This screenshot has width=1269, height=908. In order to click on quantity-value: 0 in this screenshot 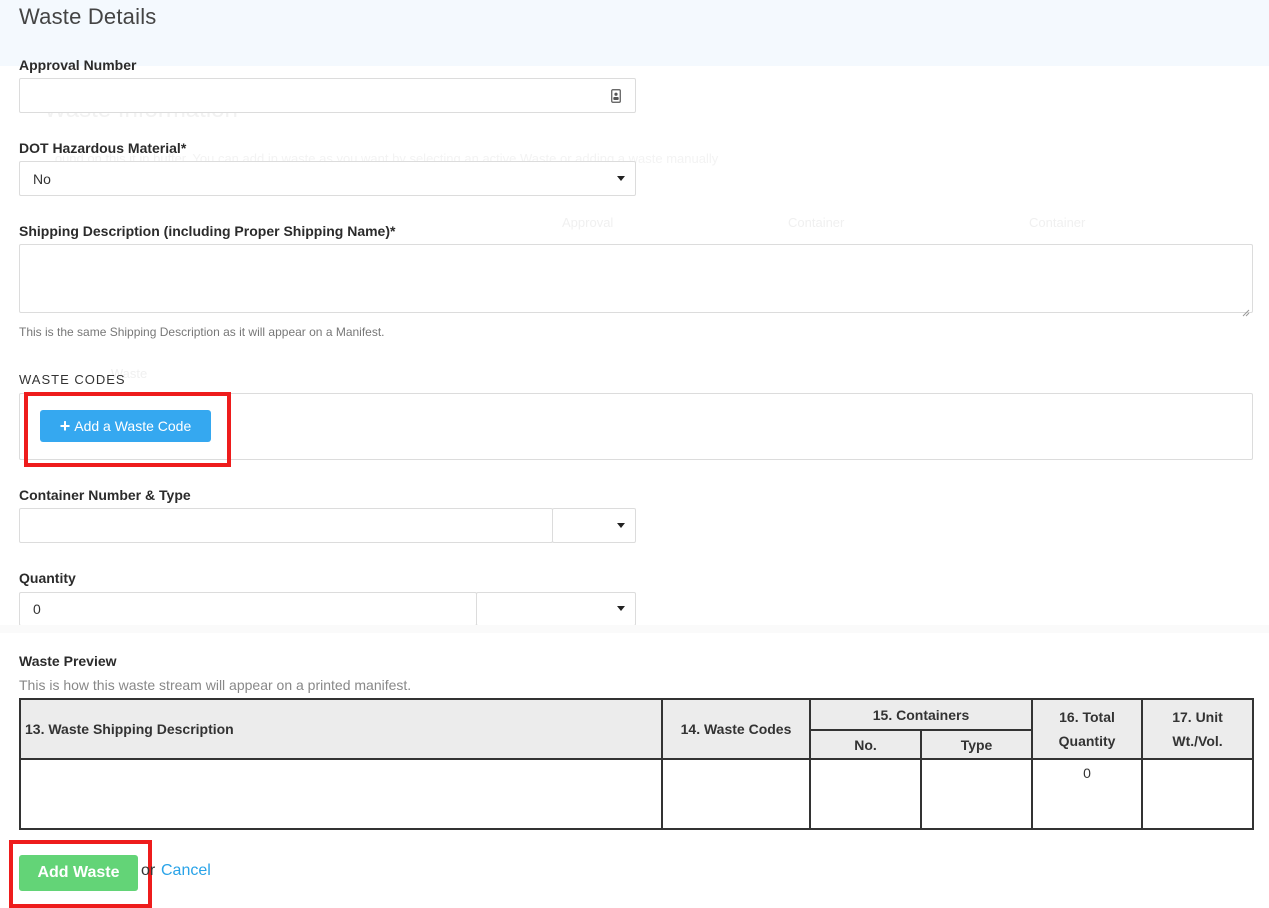, I will do `click(37, 609)`.